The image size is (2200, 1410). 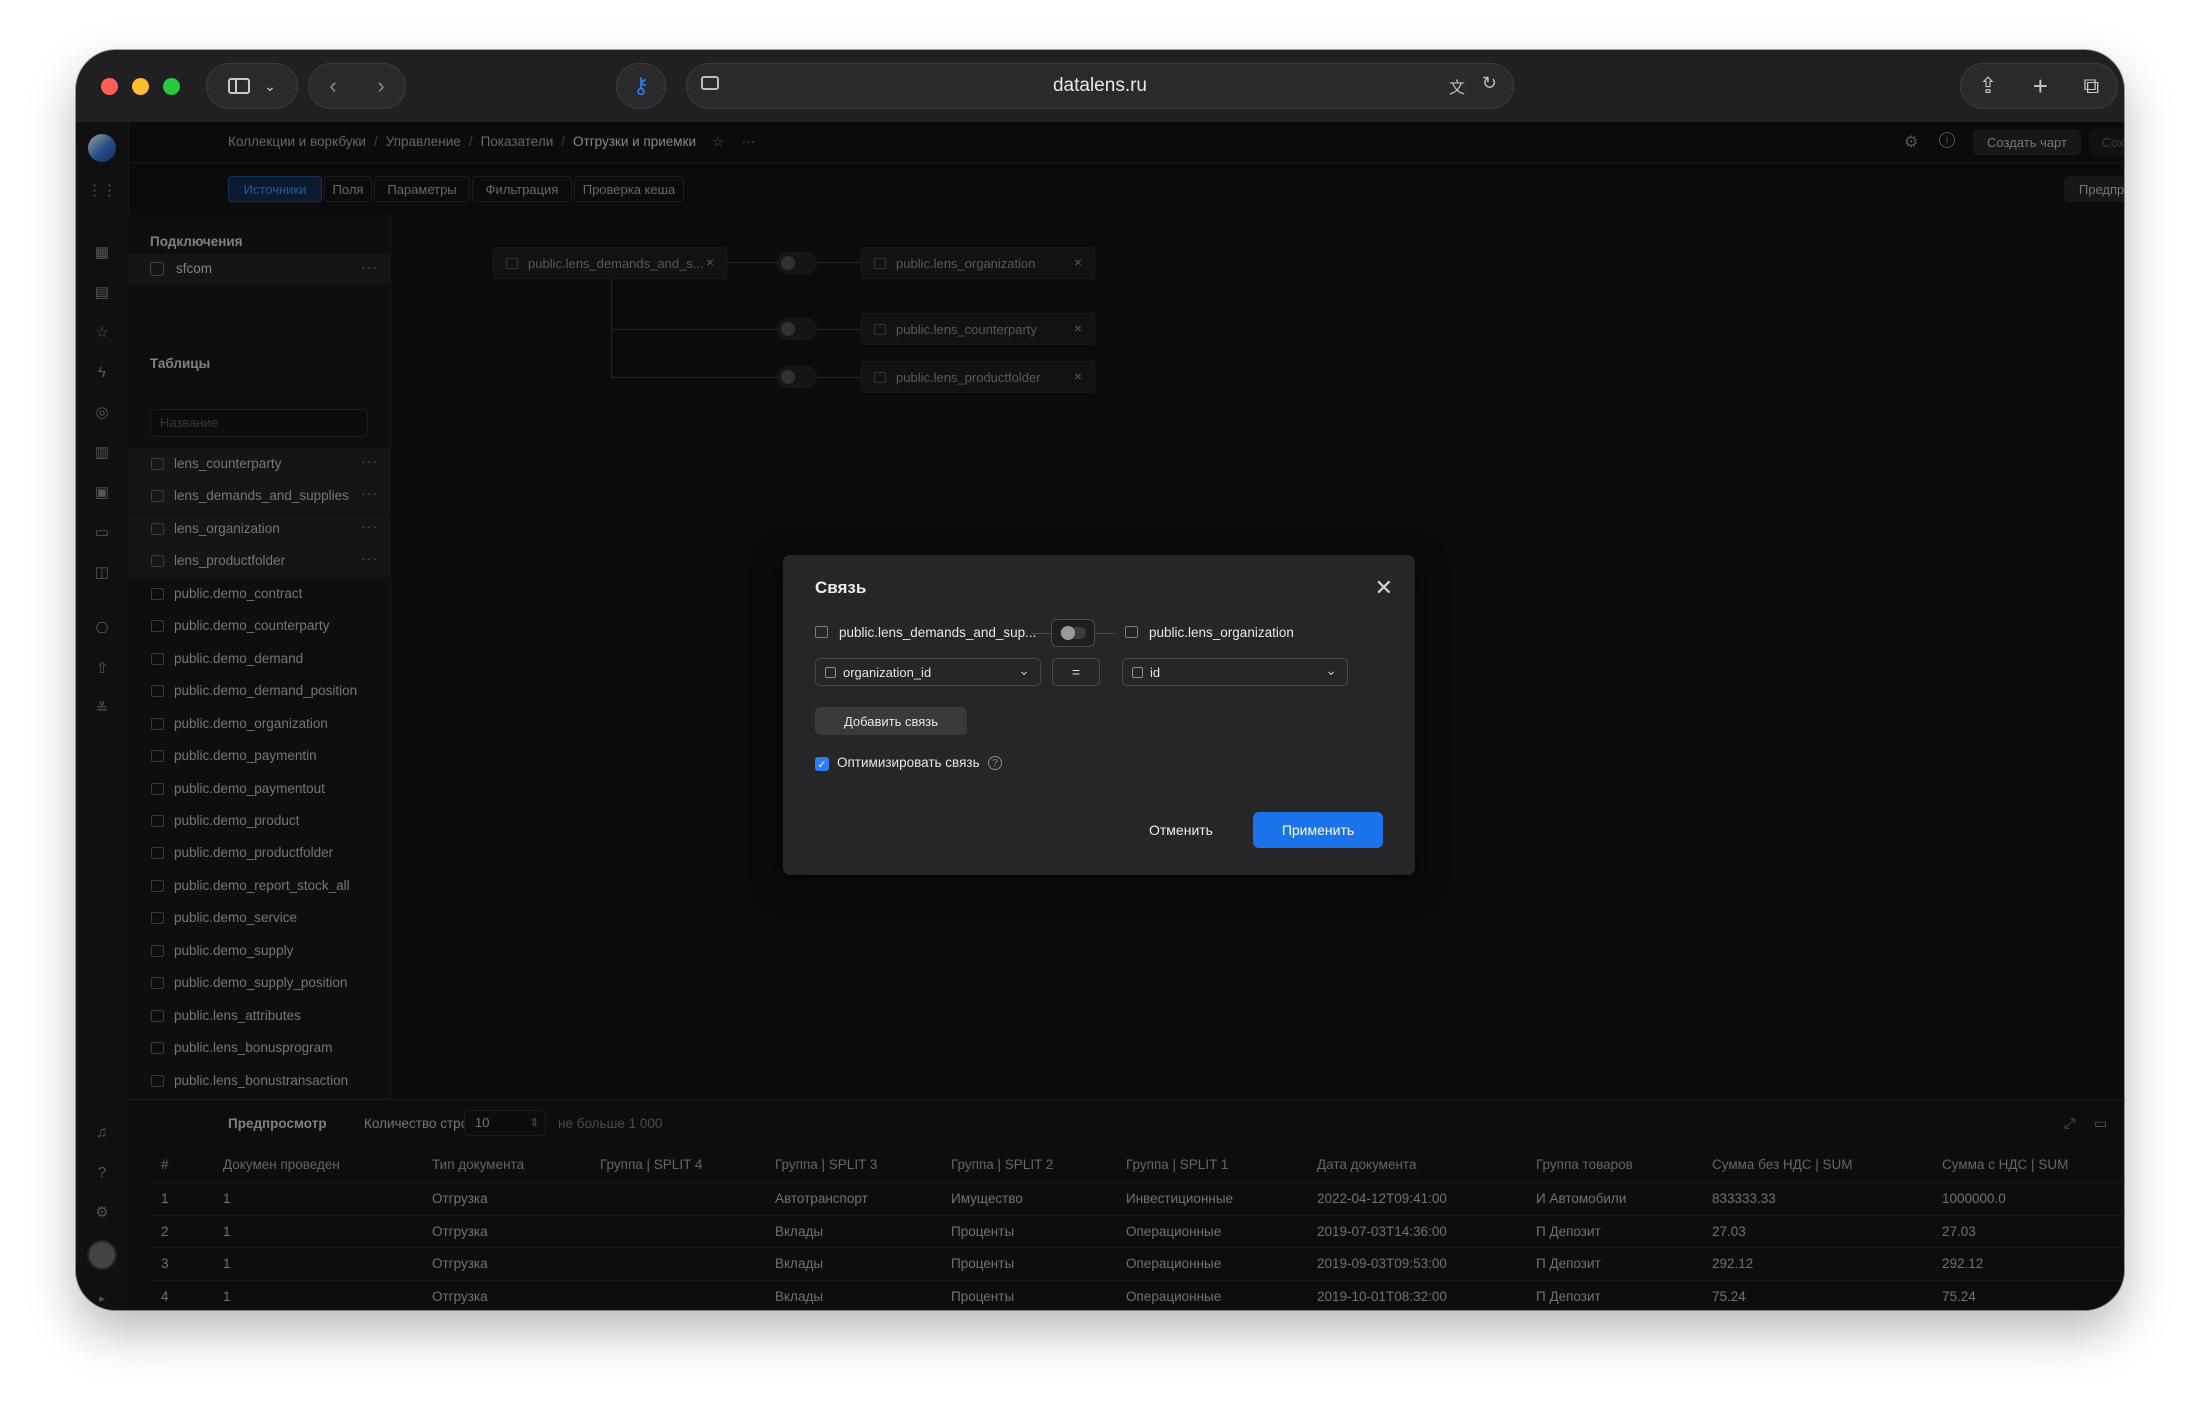 What do you see at coordinates (891, 721) in the screenshot?
I see `add-link-button: Добавить связь` at bounding box center [891, 721].